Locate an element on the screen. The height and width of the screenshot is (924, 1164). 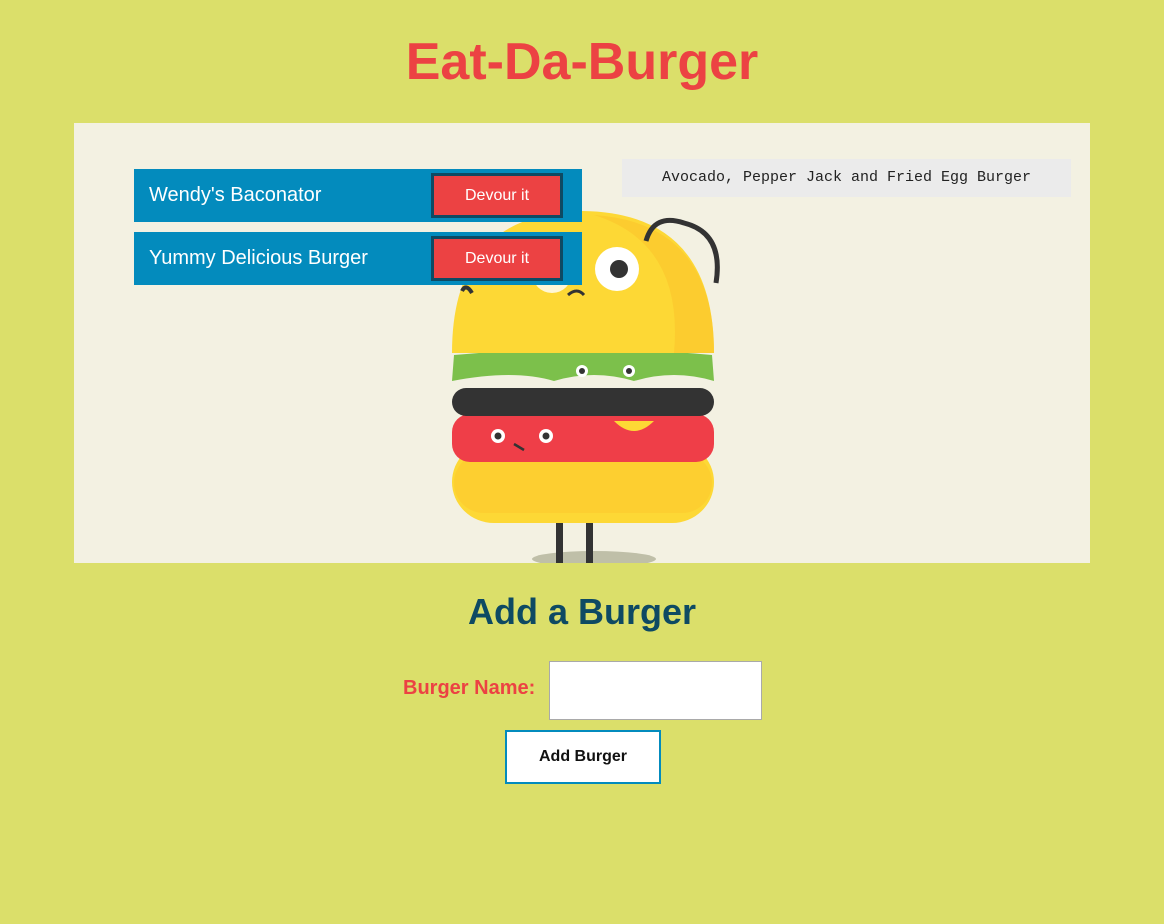
burger-list-item: Yummy Delicious Burger Devour it is located at coordinates (358, 258).